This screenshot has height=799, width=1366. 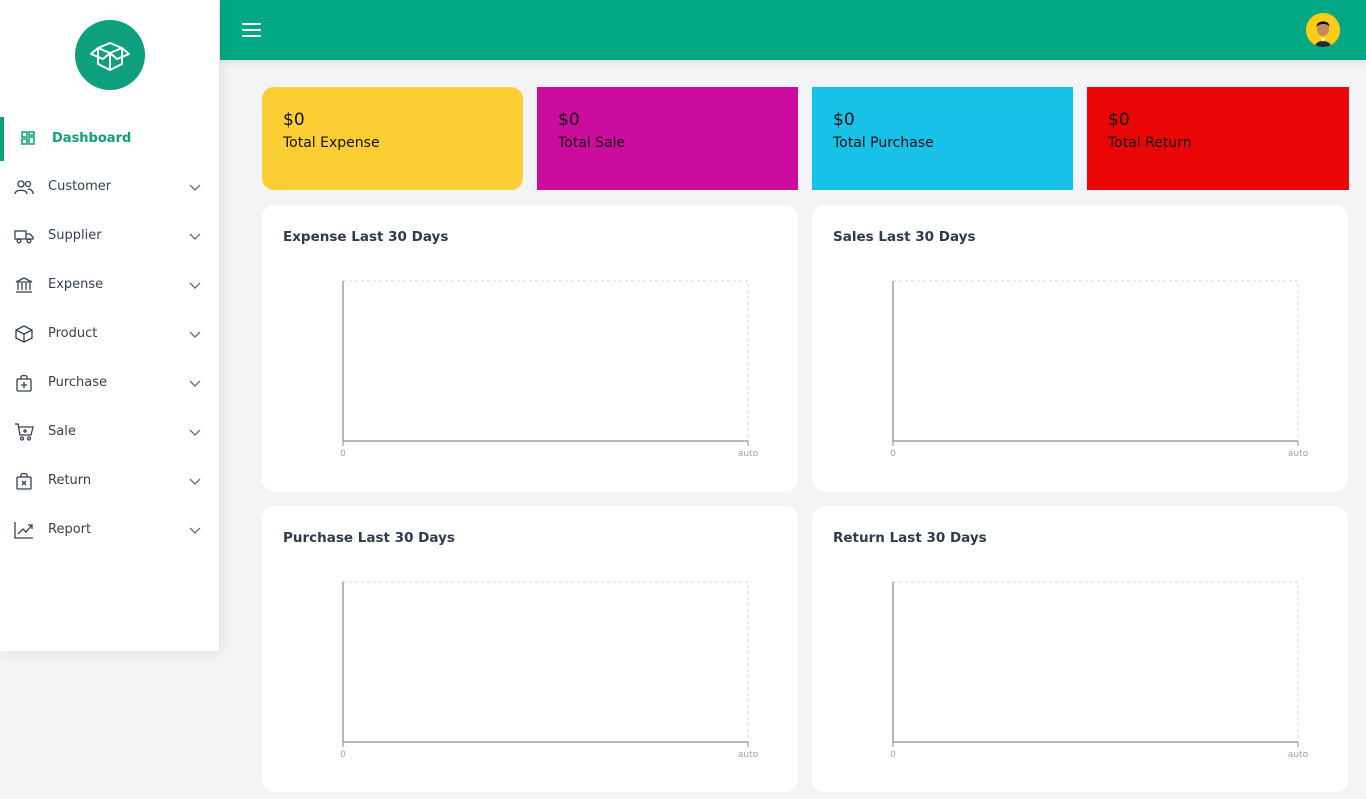 I want to click on sidebar-item-label: Return, so click(x=70, y=480).